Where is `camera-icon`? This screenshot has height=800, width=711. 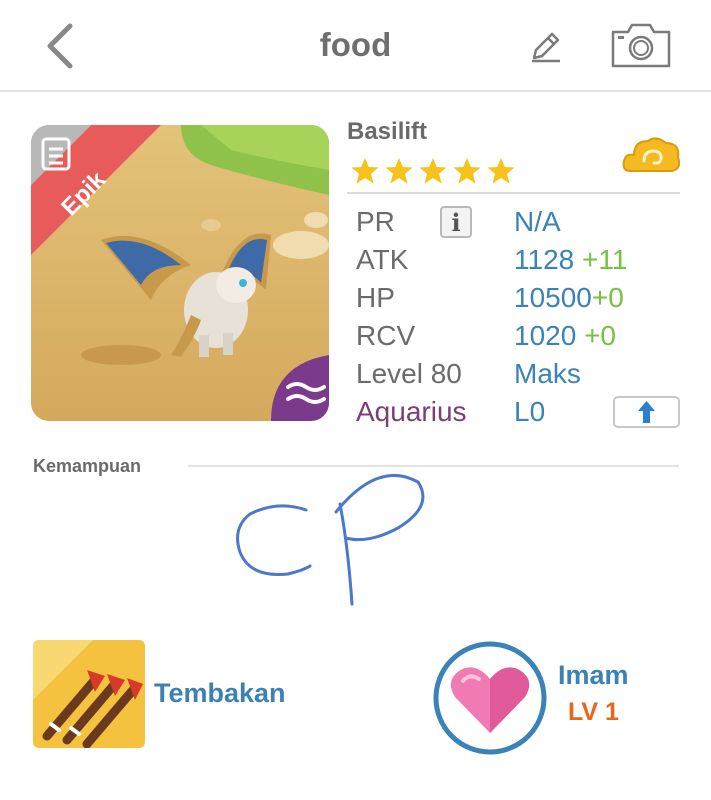 camera-icon is located at coordinates (641, 45).